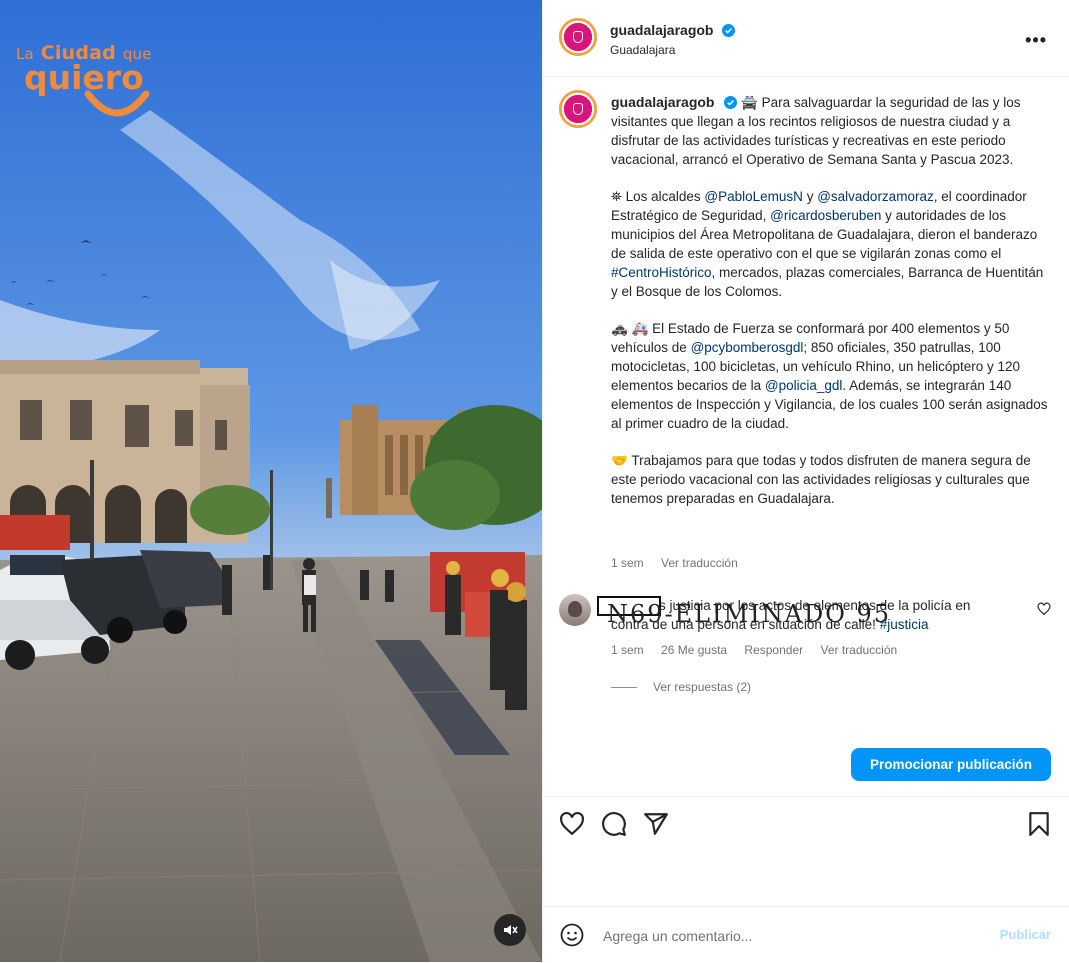 This screenshot has width=1069, height=963. I want to click on promote-post-button: Promocionar publicación, so click(951, 764).